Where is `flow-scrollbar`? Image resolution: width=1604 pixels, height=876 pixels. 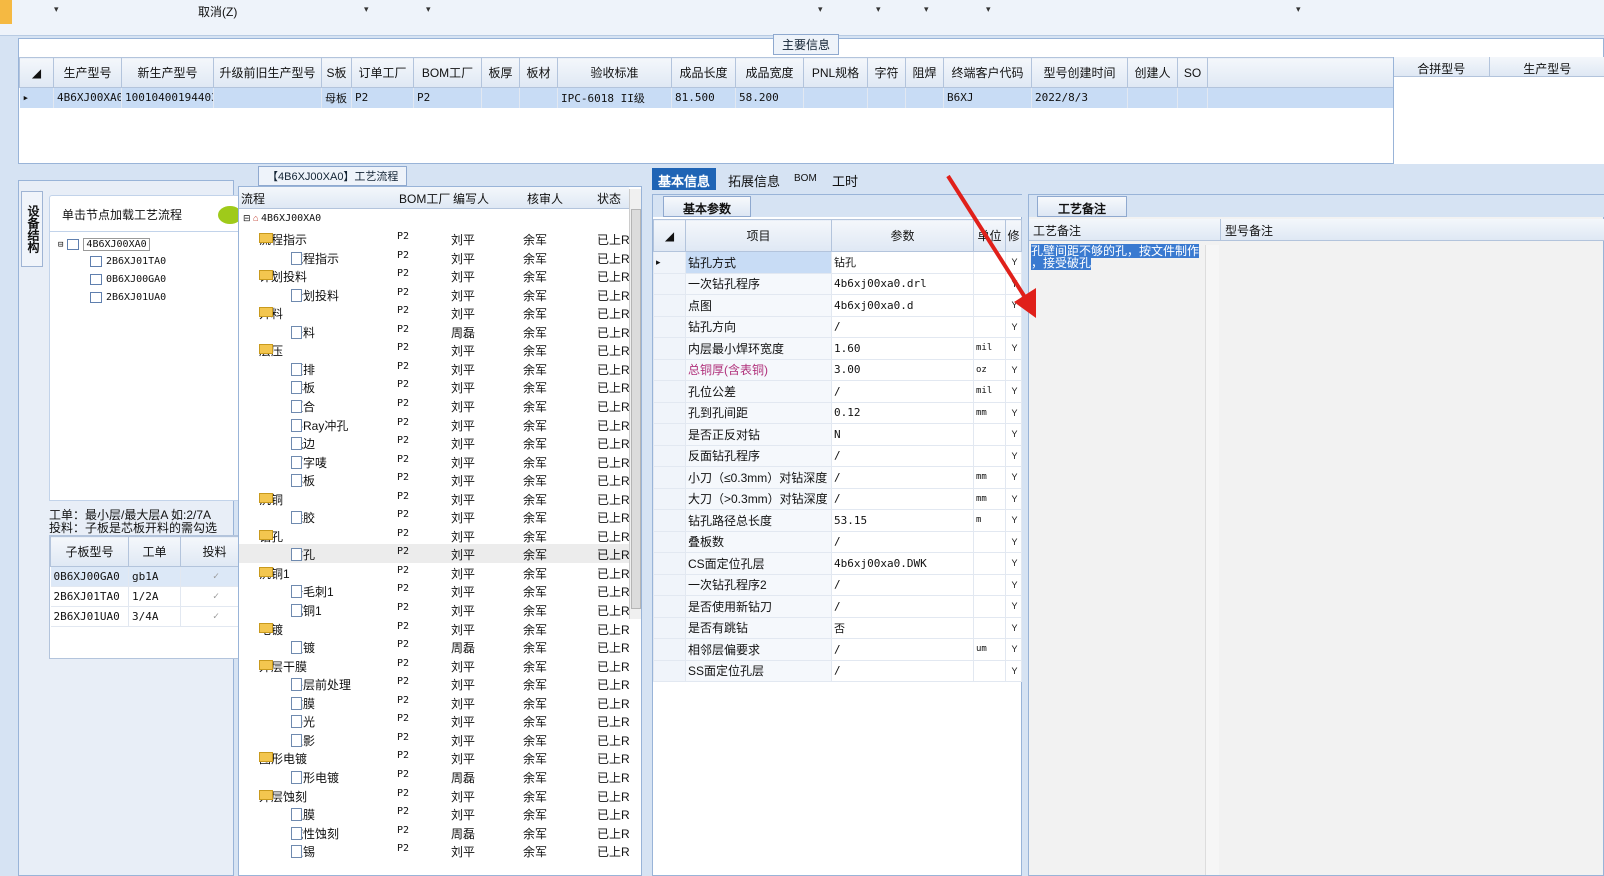 flow-scrollbar is located at coordinates (635, 404).